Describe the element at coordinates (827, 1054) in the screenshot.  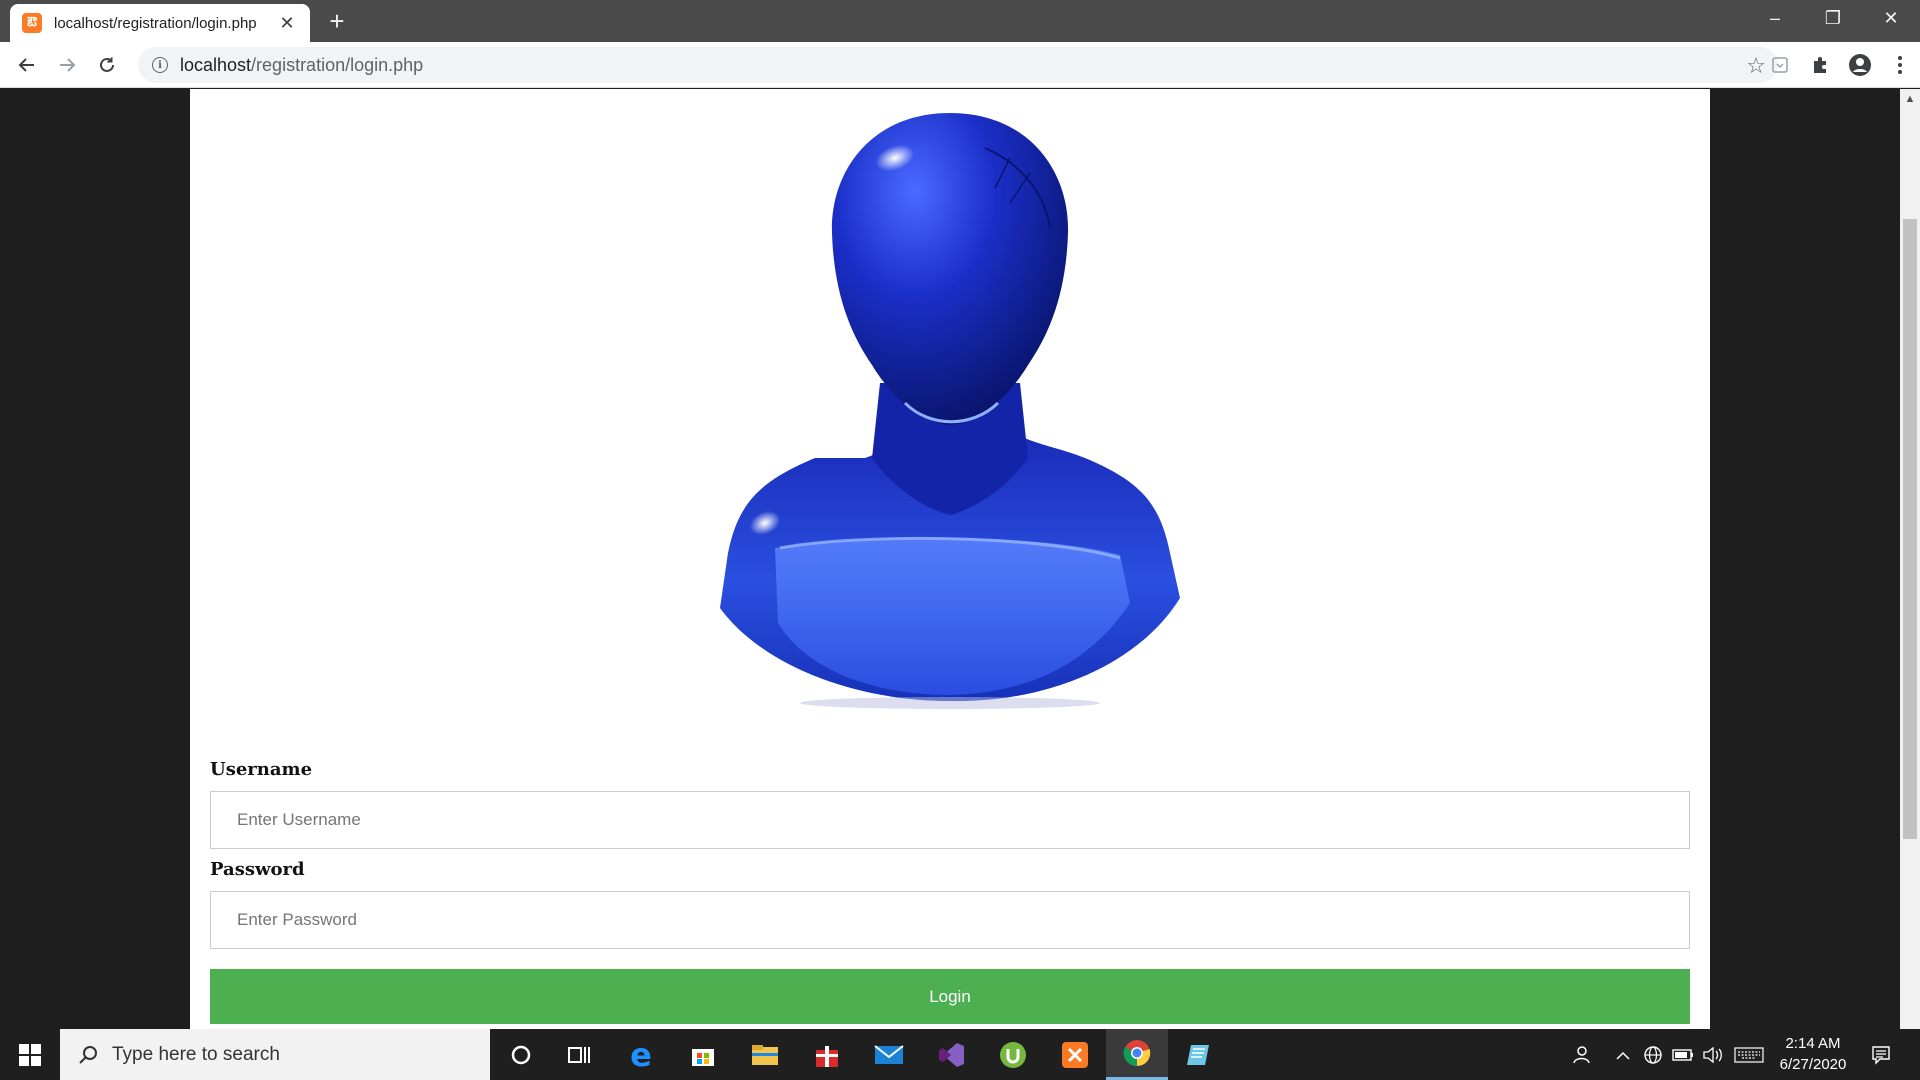
I see `gift-icon` at that location.